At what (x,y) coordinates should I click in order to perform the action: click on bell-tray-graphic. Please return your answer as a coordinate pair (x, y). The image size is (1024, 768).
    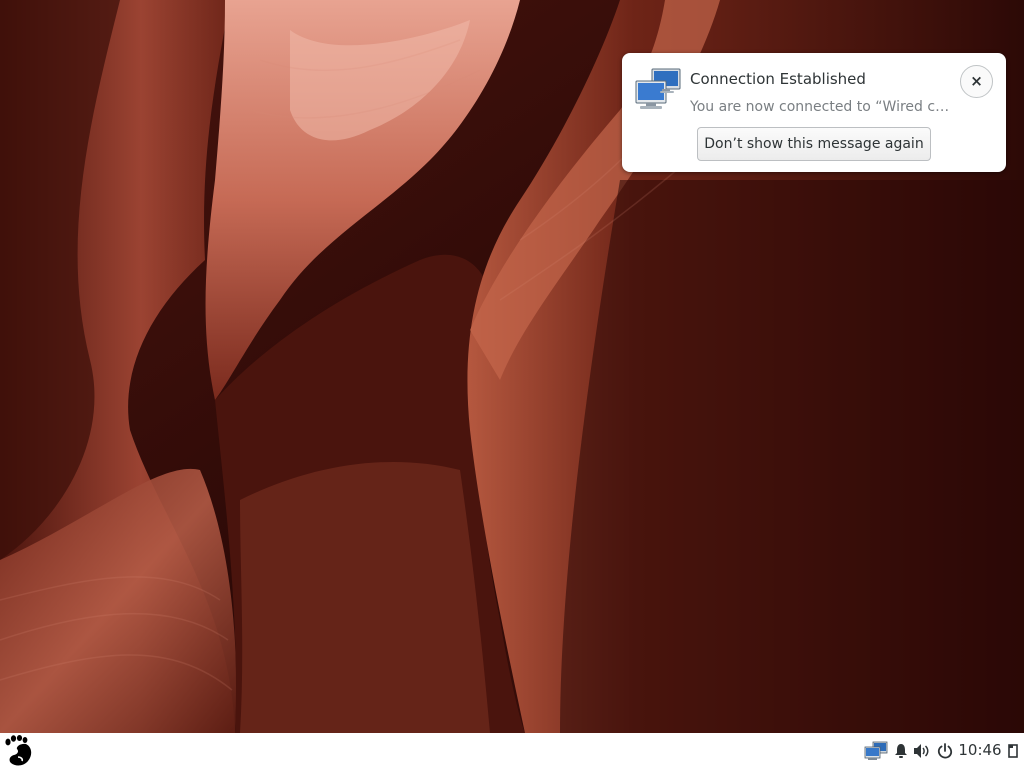
    Looking at the image, I should click on (901, 750).